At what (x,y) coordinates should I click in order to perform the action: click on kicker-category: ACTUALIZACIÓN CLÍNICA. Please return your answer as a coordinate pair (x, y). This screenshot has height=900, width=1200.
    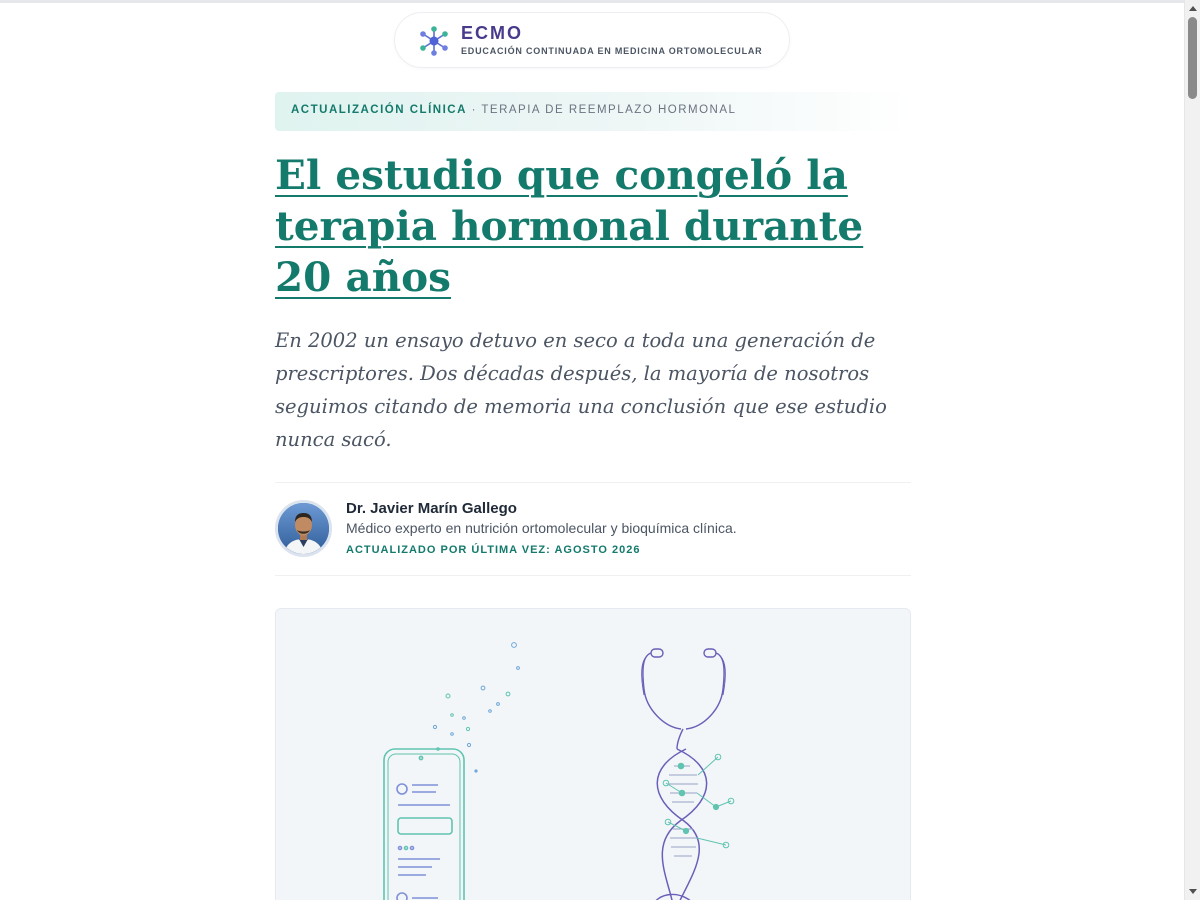
    Looking at the image, I should click on (379, 110).